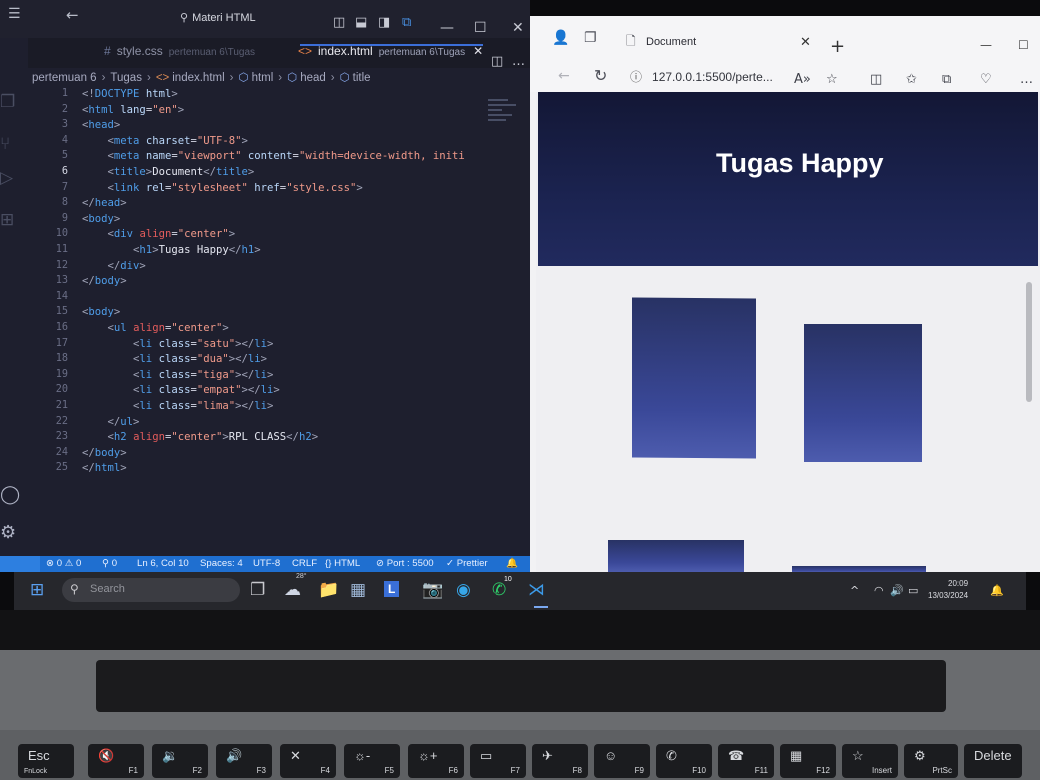  Describe the element at coordinates (265, 203) in the screenshot. I see `code-line: 8 </head>` at that location.